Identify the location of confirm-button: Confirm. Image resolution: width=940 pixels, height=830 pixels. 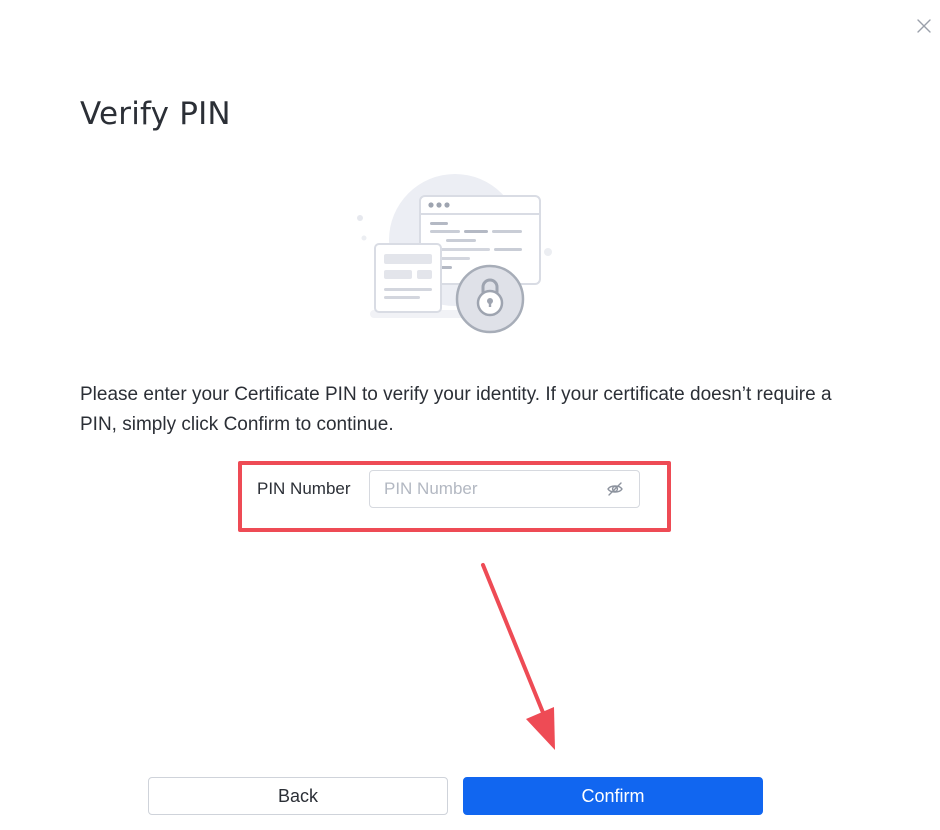
(613, 796).